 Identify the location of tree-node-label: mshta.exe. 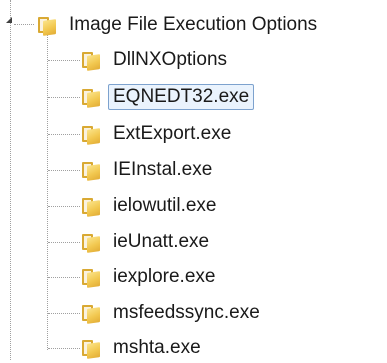
(157, 347).